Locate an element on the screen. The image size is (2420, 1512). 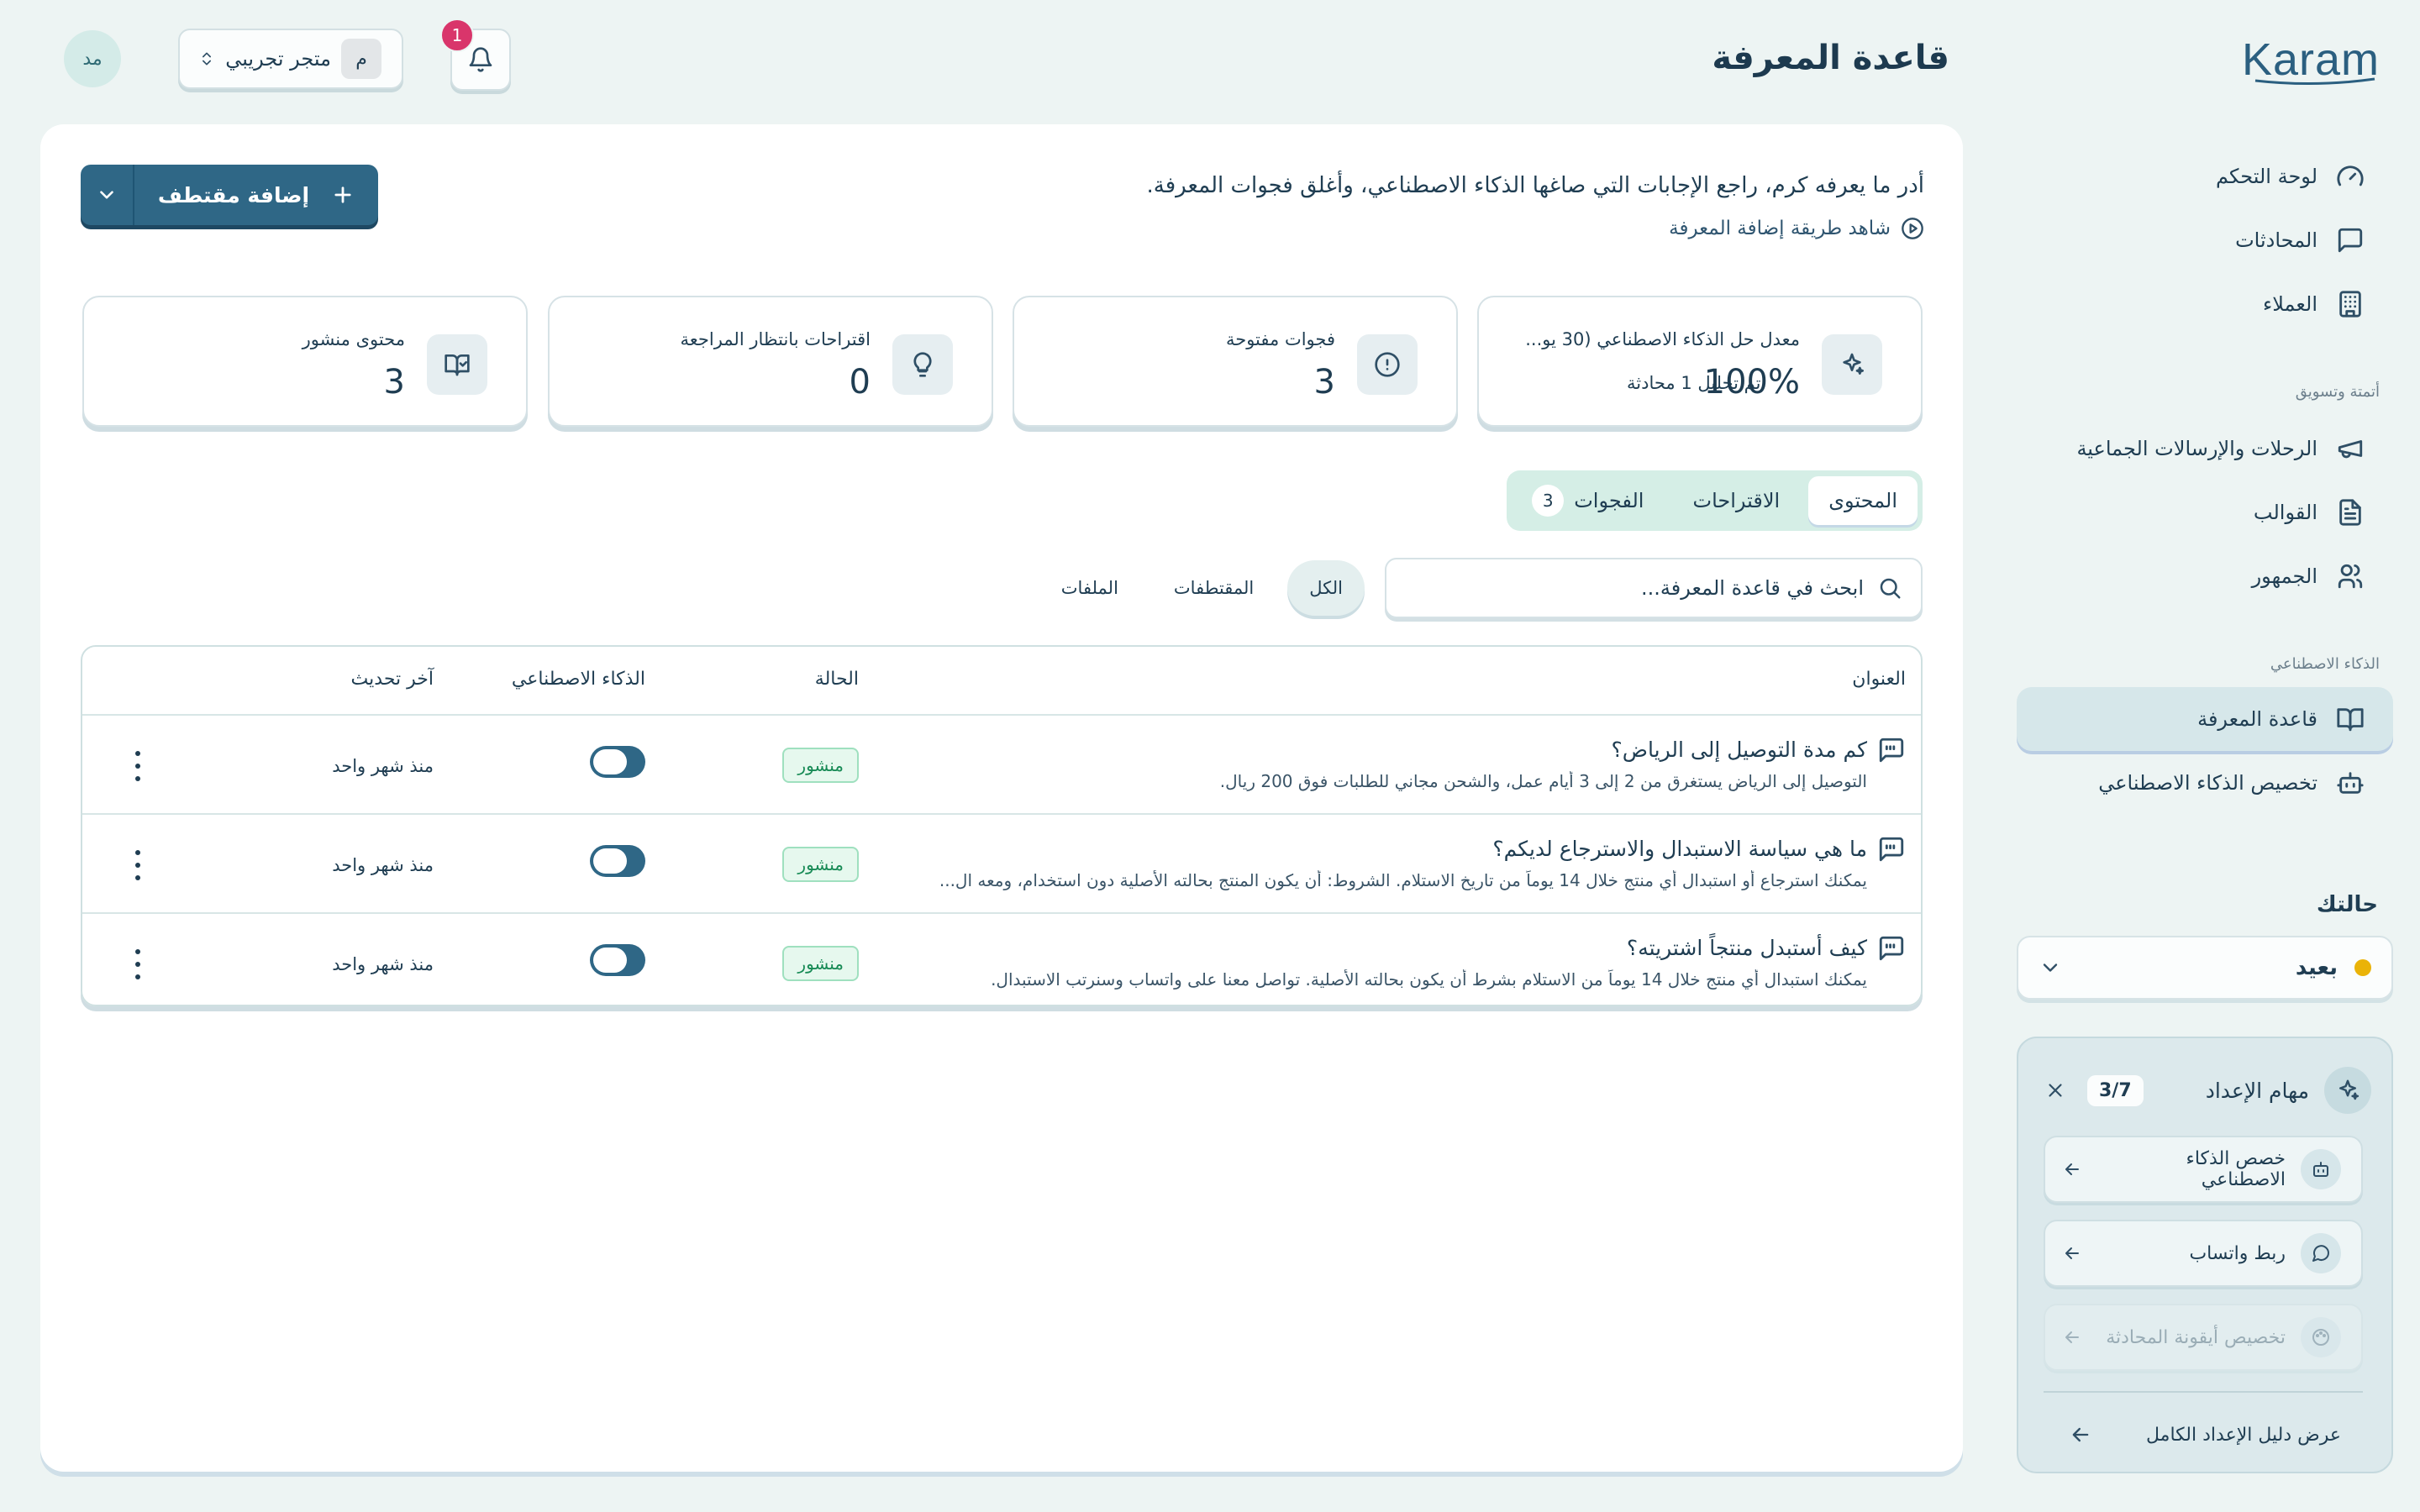
stat-label: اقتراحات بانتظار المراجعة is located at coordinates (775, 339).